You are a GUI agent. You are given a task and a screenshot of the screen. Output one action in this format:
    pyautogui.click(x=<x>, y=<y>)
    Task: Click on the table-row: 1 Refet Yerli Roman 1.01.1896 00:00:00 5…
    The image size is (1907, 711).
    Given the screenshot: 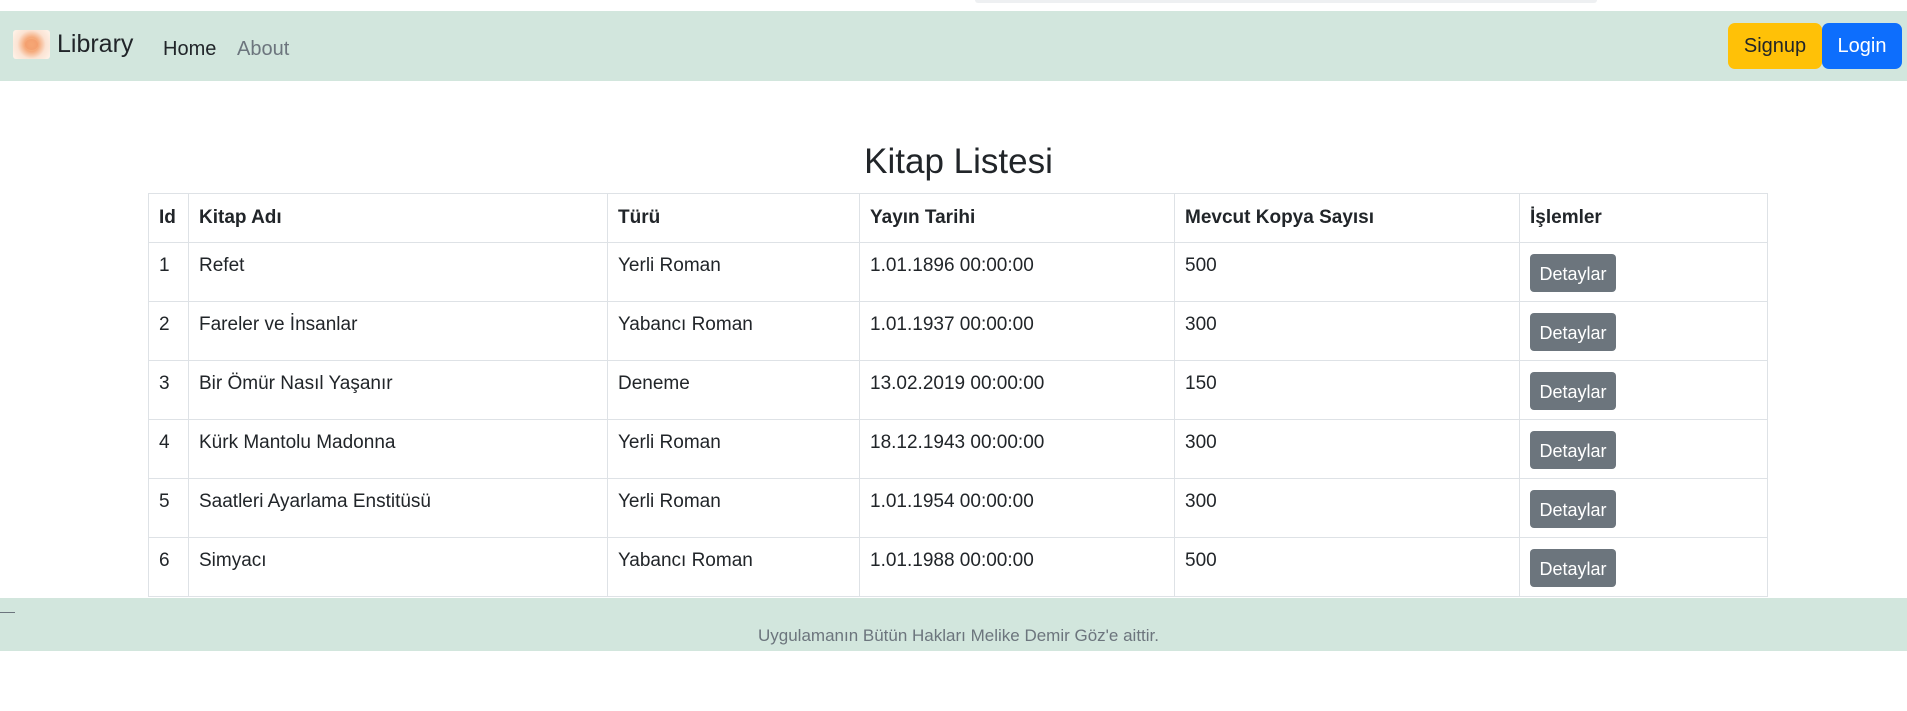 What is the action you would take?
    pyautogui.click(x=958, y=272)
    